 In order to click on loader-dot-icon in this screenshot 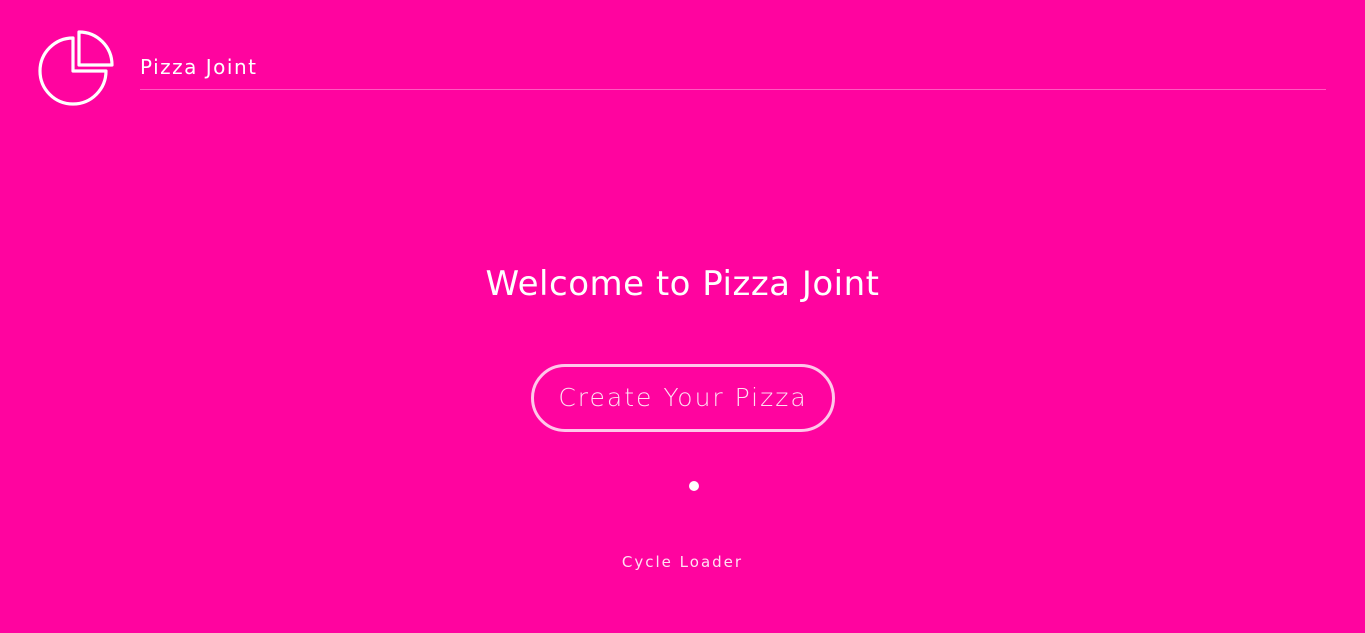, I will do `click(694, 486)`.